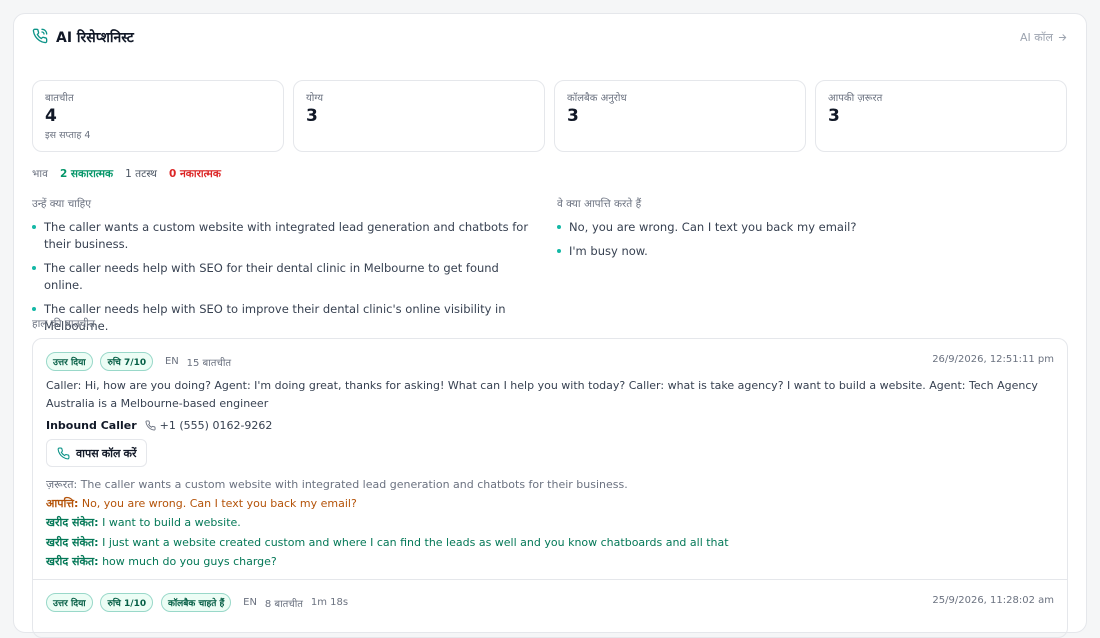 The height and width of the screenshot is (638, 1100). I want to click on wants-heading: उन्हें क्या चाहिए, so click(62, 204).